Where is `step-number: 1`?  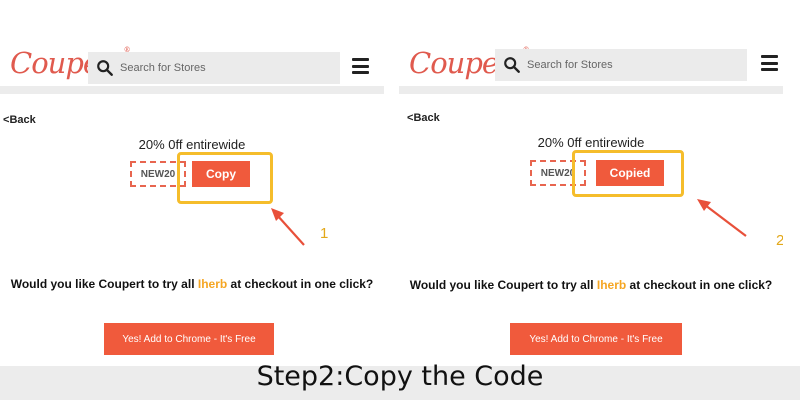
step-number: 1 is located at coordinates (324, 233).